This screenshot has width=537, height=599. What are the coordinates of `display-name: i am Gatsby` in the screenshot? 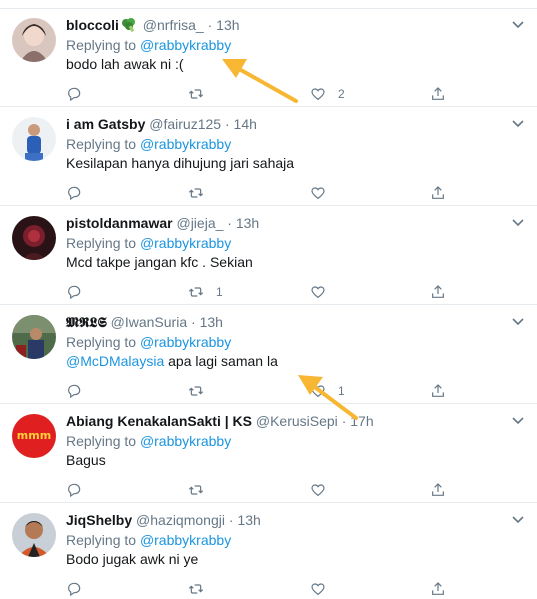 It's located at (105, 124).